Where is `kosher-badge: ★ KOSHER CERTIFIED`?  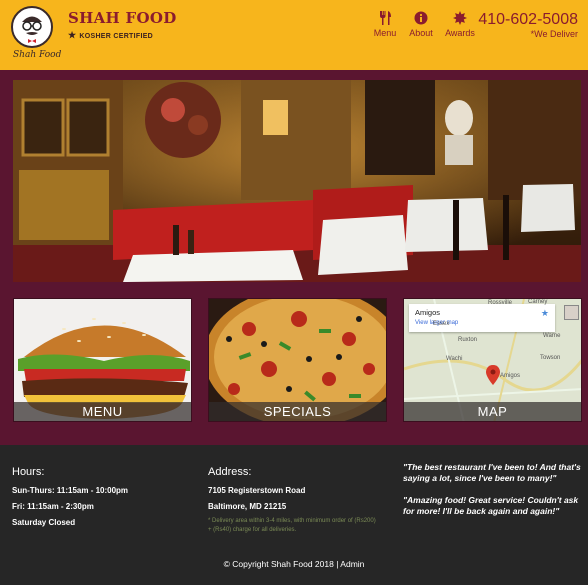 kosher-badge: ★ KOSHER CERTIFIED is located at coordinates (110, 35).